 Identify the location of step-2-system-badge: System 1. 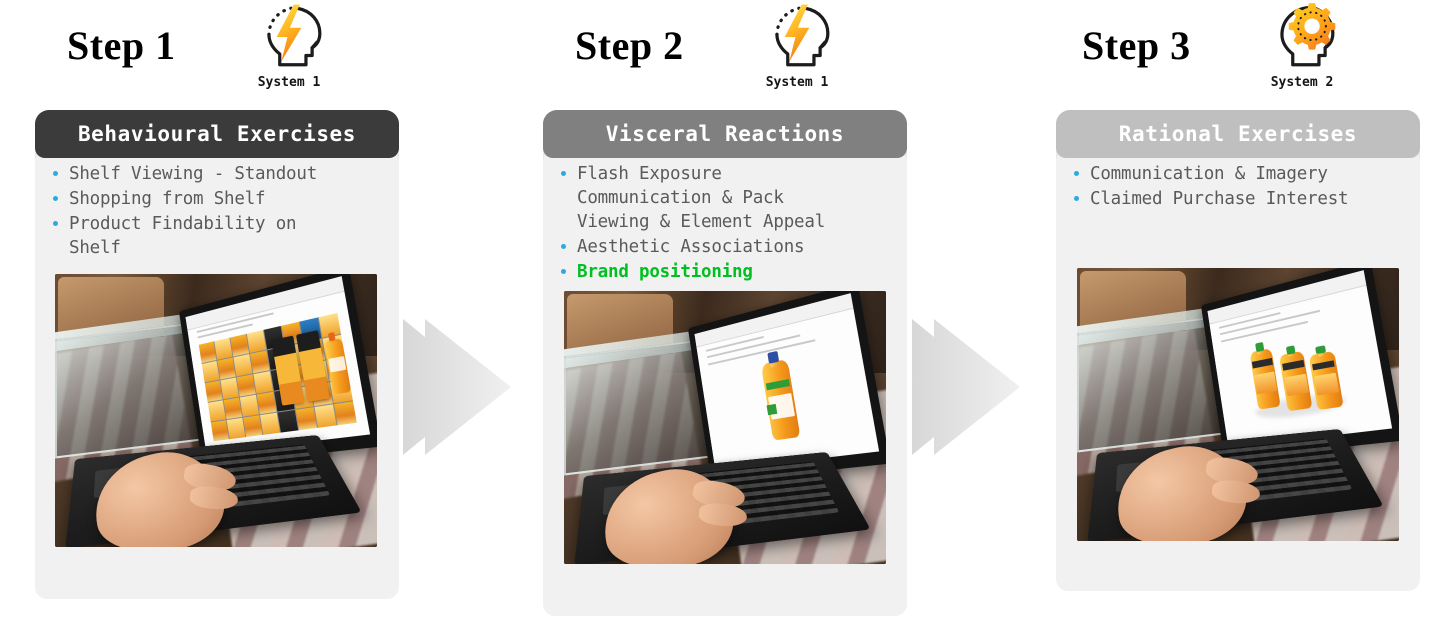
(797, 45).